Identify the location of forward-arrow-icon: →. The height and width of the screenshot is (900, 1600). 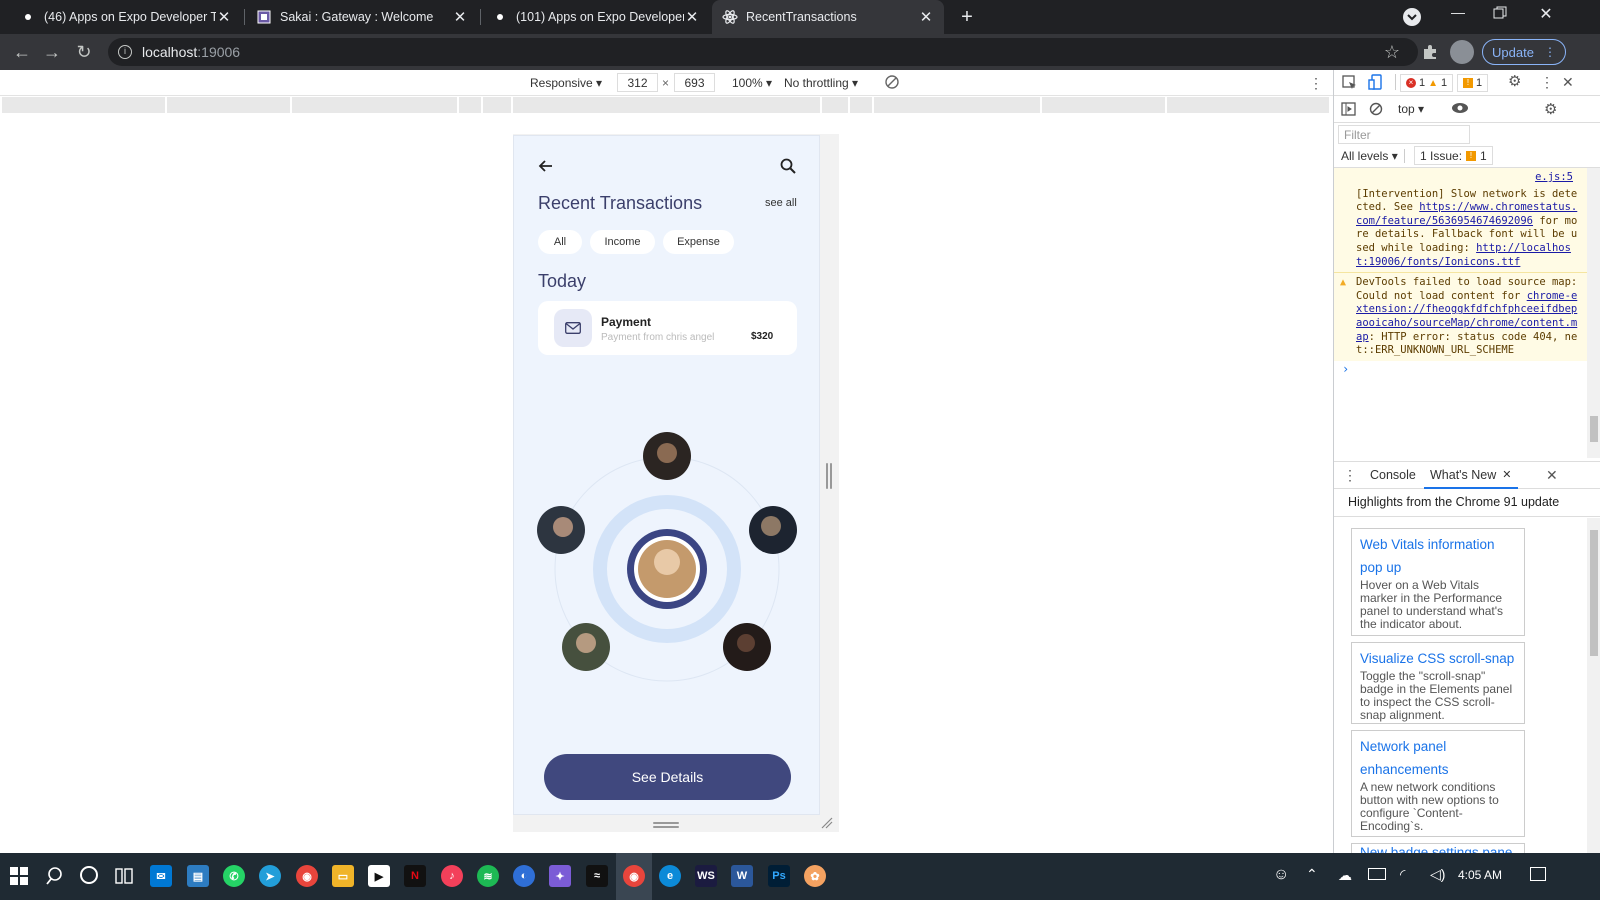
(52, 52).